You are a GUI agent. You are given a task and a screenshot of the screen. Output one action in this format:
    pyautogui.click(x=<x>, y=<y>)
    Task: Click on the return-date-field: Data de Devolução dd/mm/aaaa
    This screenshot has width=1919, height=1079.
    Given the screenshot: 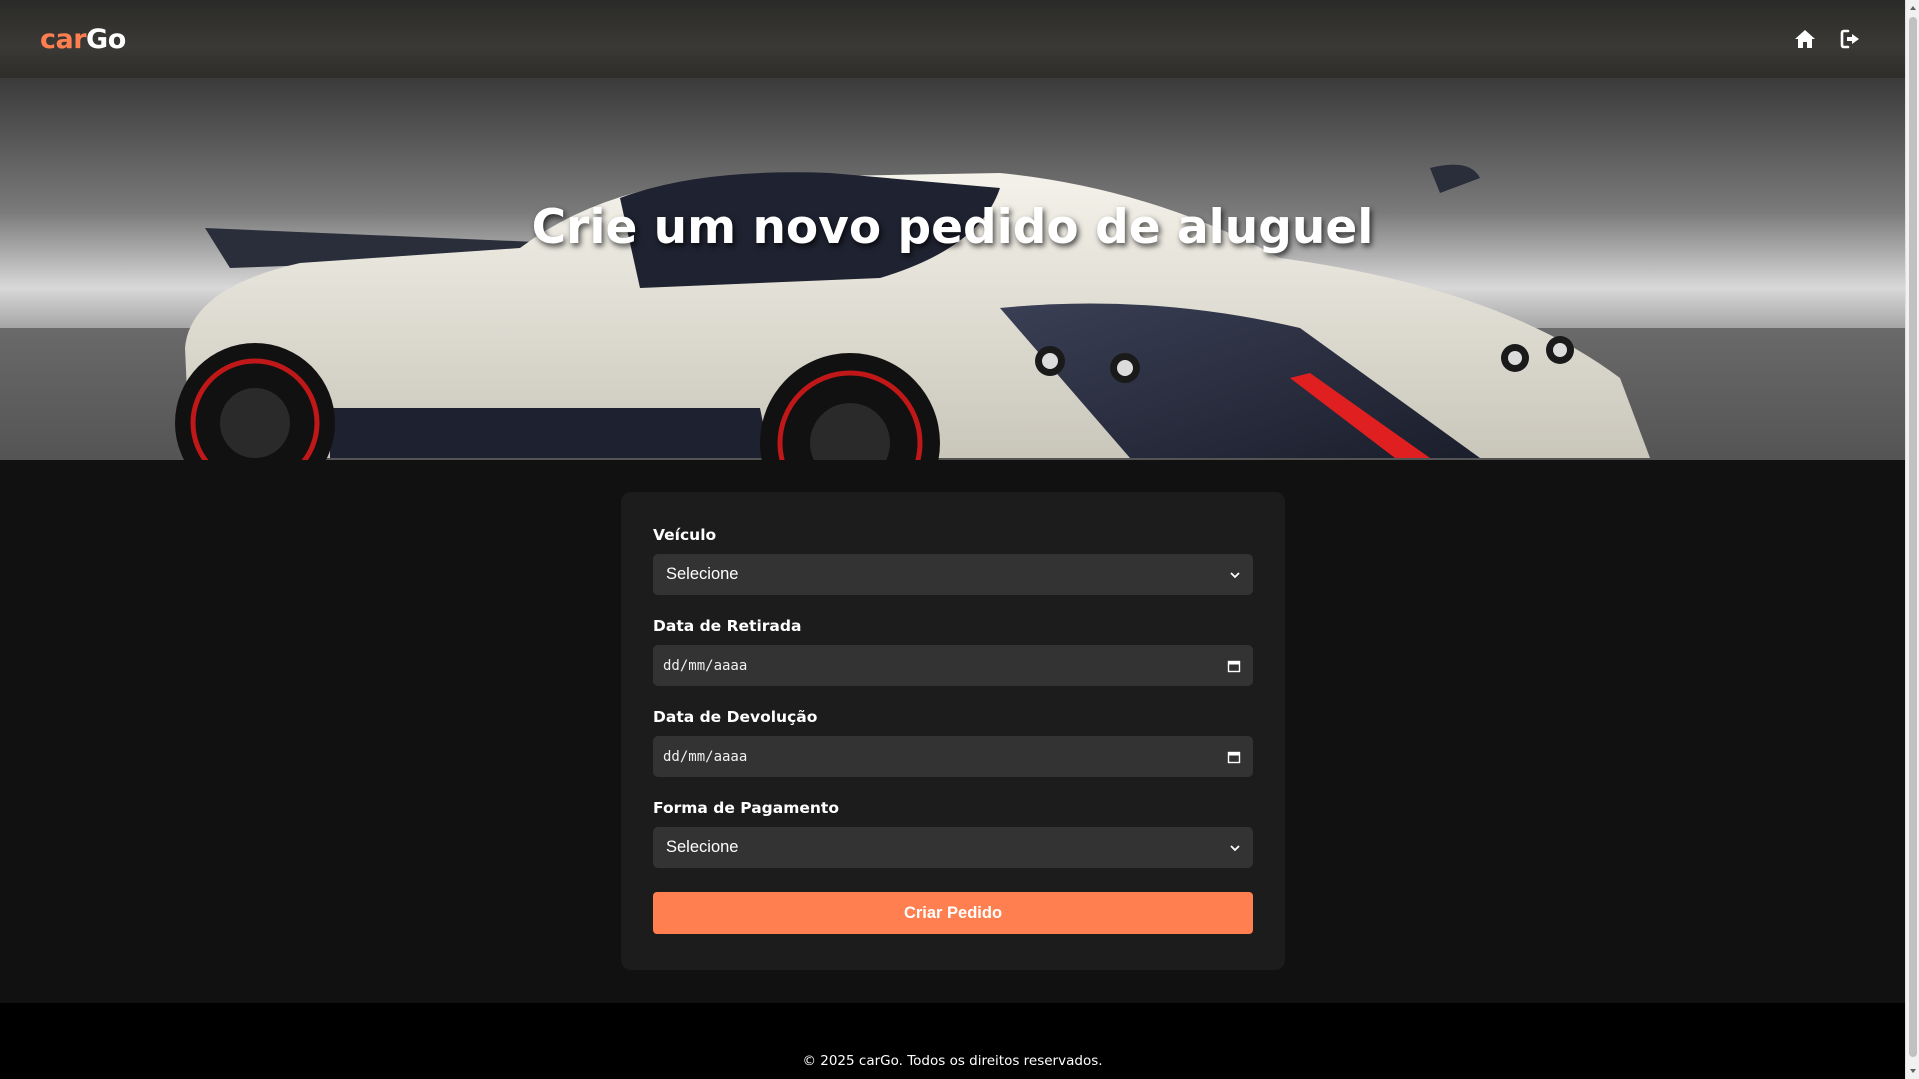 What is the action you would take?
    pyautogui.click(x=953, y=742)
    